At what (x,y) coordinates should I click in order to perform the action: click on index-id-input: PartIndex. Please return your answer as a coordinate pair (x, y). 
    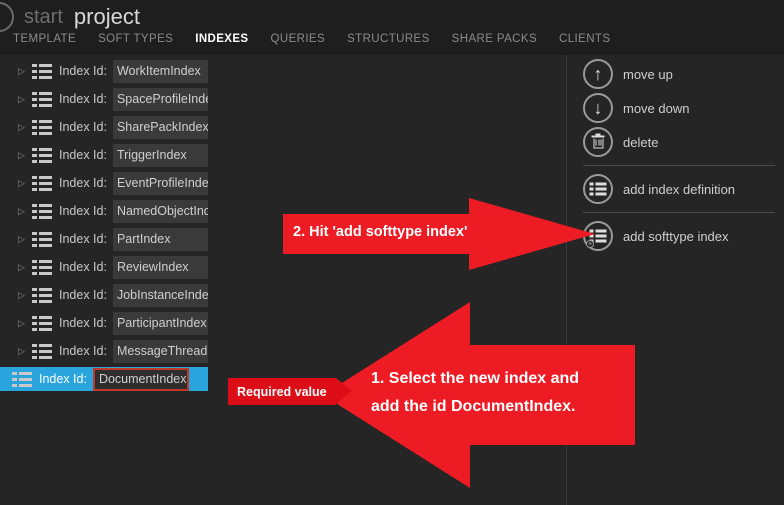
    Looking at the image, I should click on (160, 239).